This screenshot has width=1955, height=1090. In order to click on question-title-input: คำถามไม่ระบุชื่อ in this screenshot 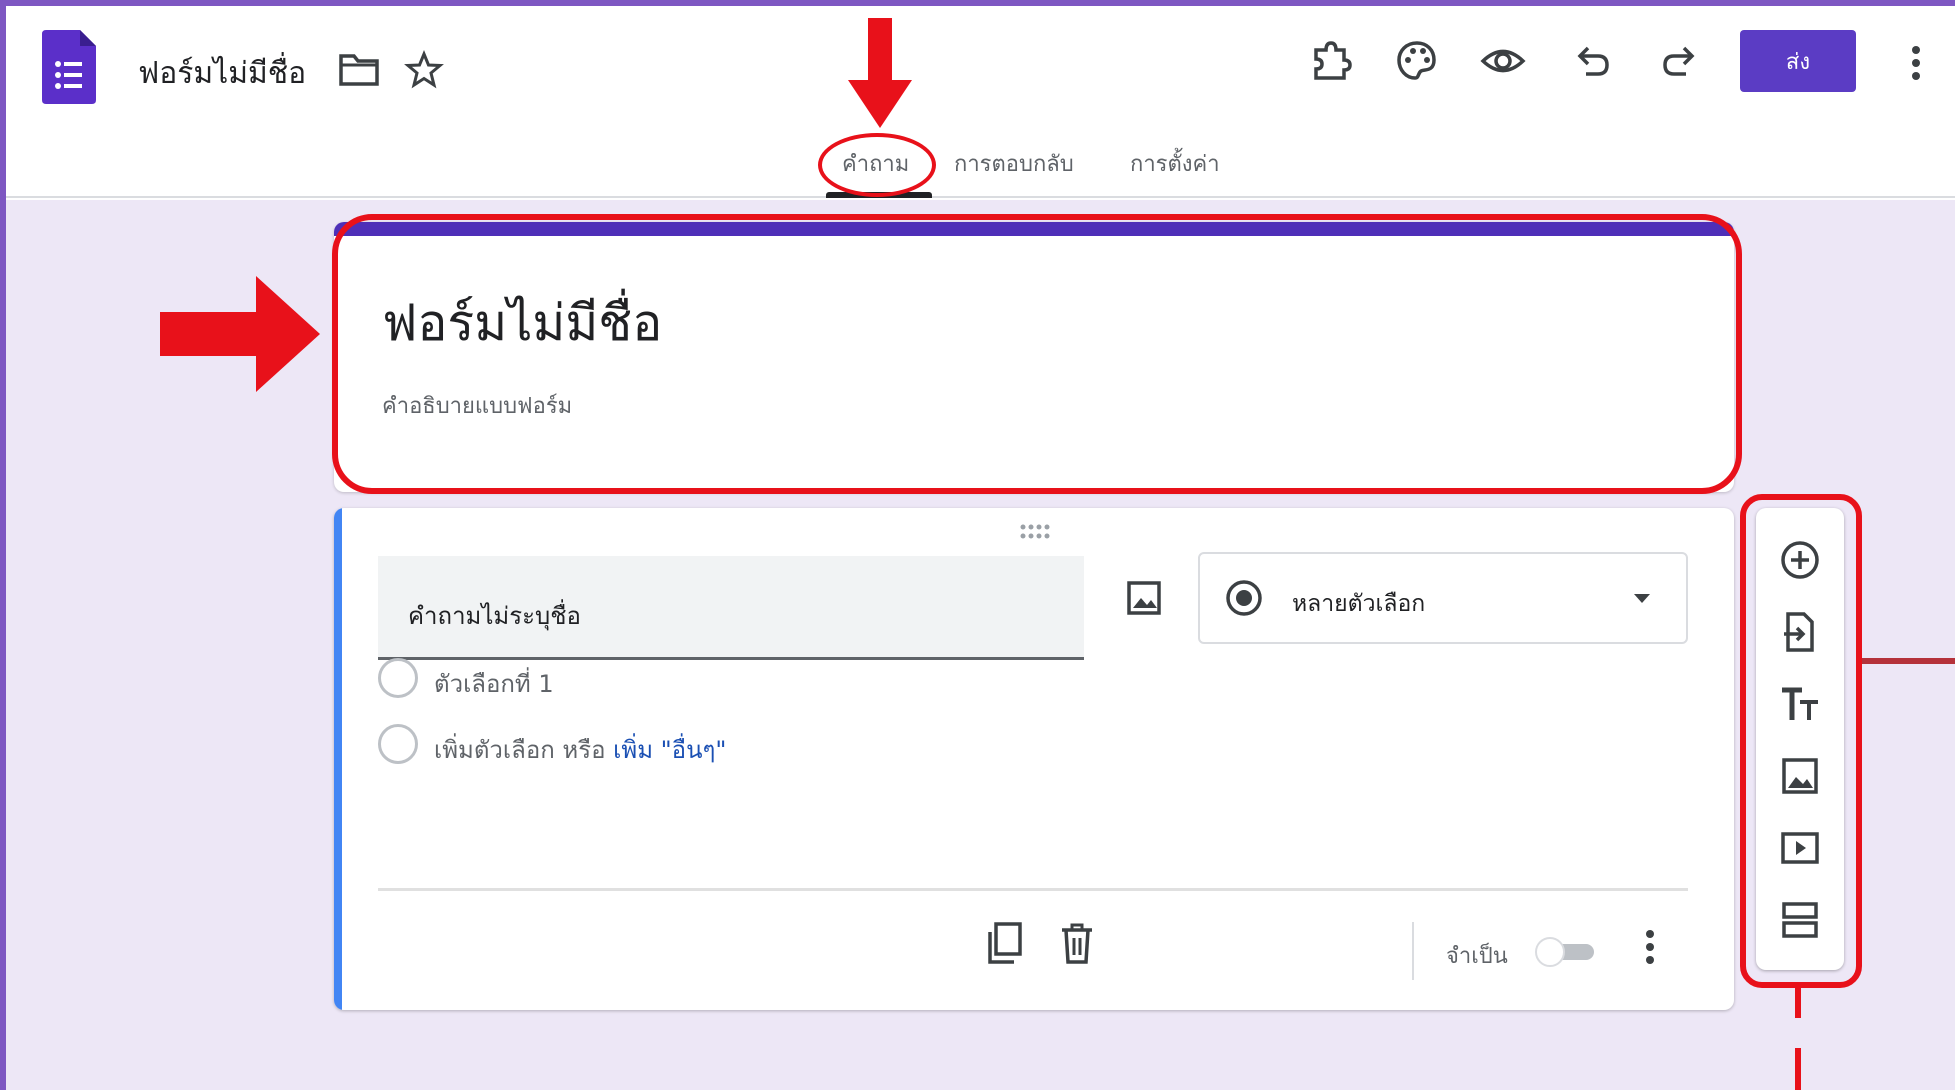, I will do `click(731, 608)`.